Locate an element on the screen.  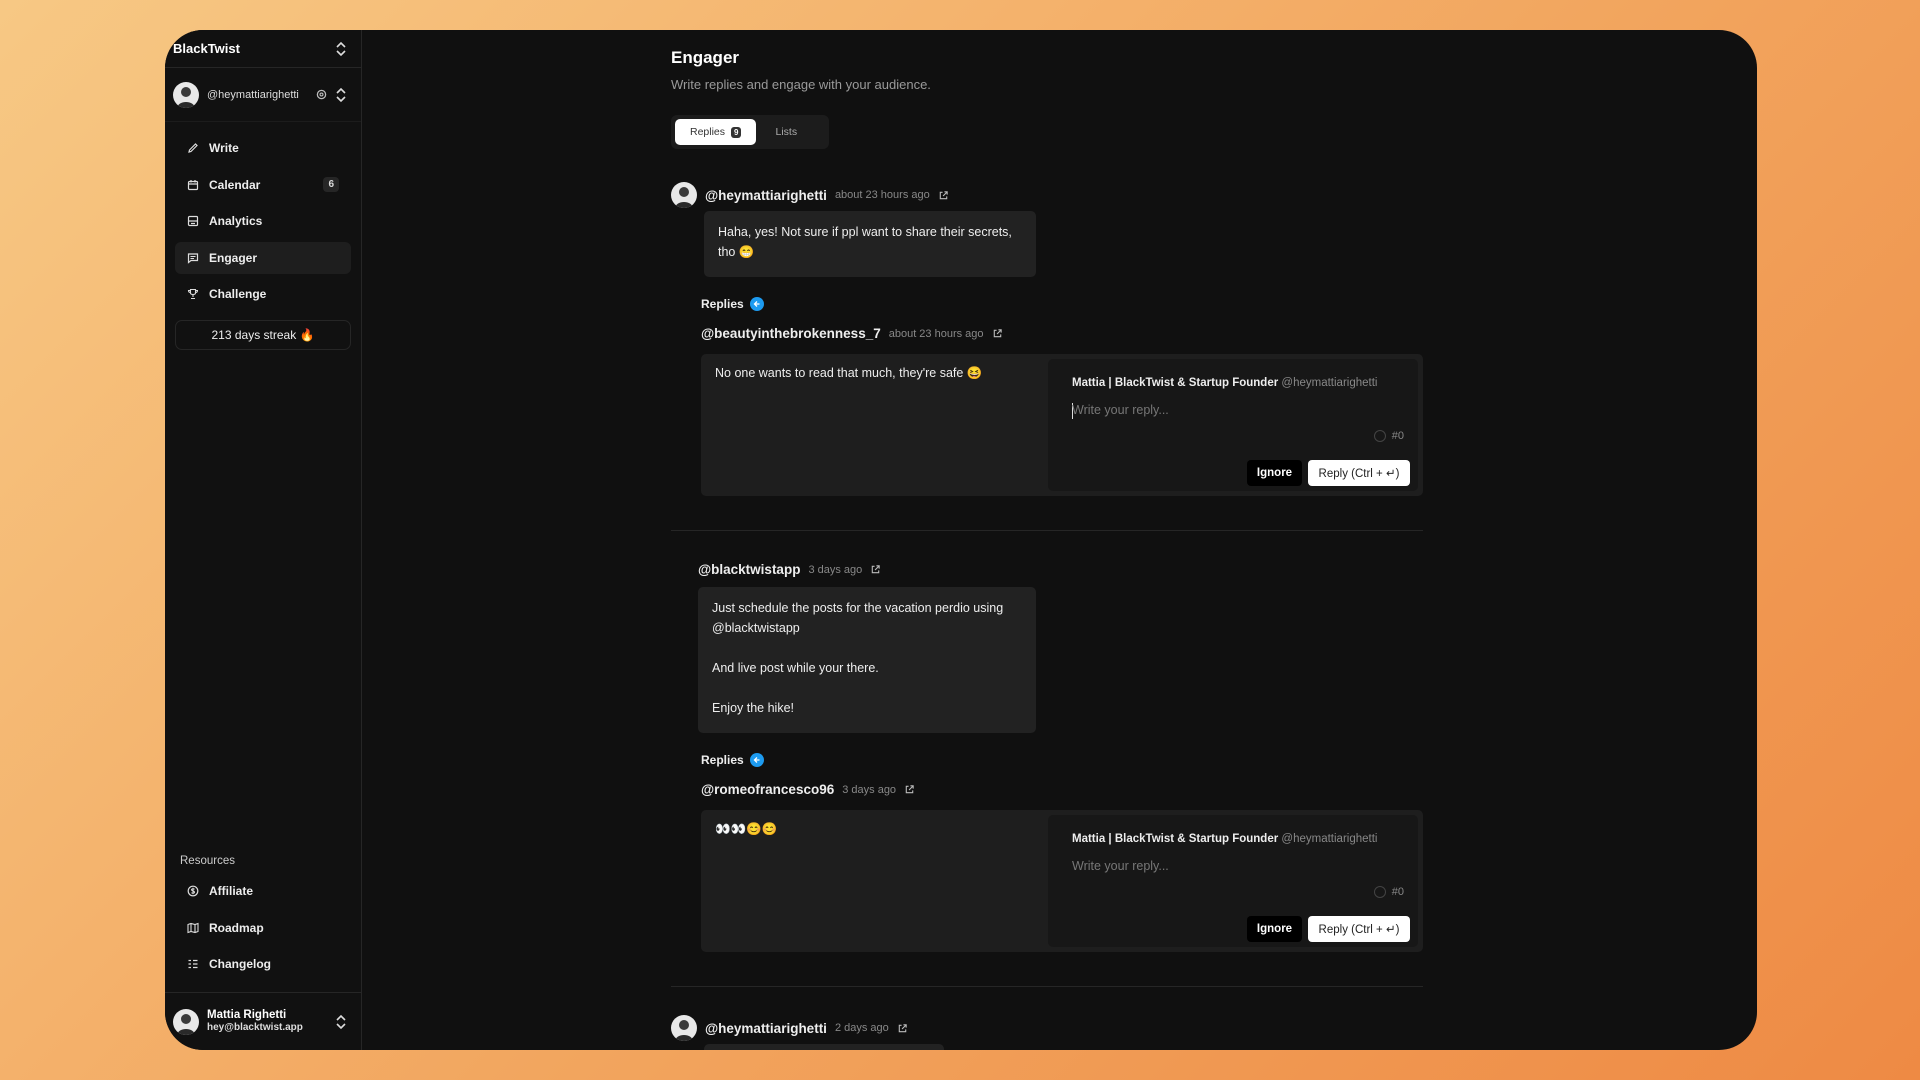
nav-label: Roadmap is located at coordinates (236, 927).